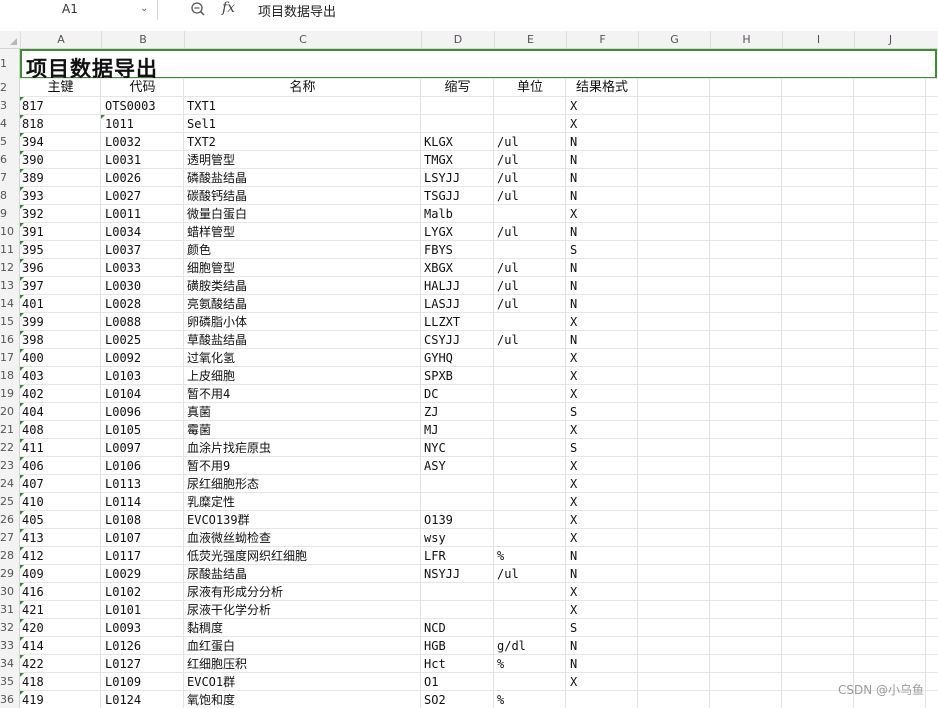 The image size is (938, 708). Describe the element at coordinates (9, 682) in the screenshot. I see `row-header-35: 35` at that location.